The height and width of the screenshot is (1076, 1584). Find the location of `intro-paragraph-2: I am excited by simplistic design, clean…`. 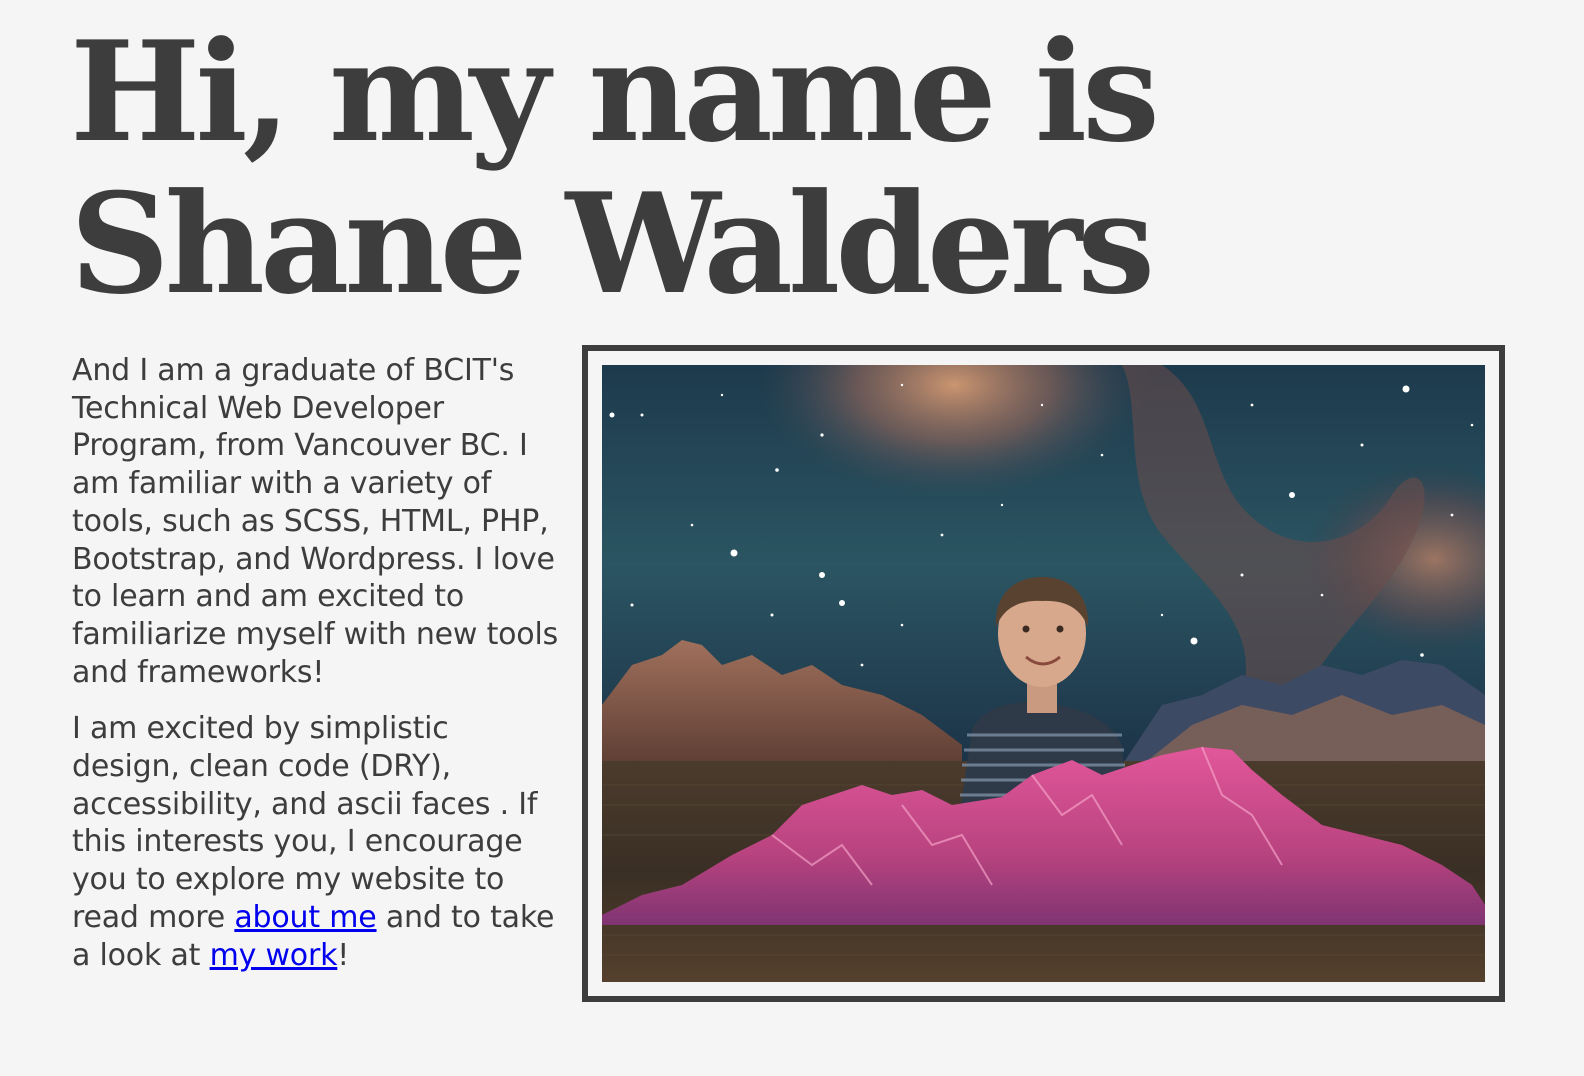

intro-paragraph-2: I am excited by simplistic design, clean… is located at coordinates (318, 842).